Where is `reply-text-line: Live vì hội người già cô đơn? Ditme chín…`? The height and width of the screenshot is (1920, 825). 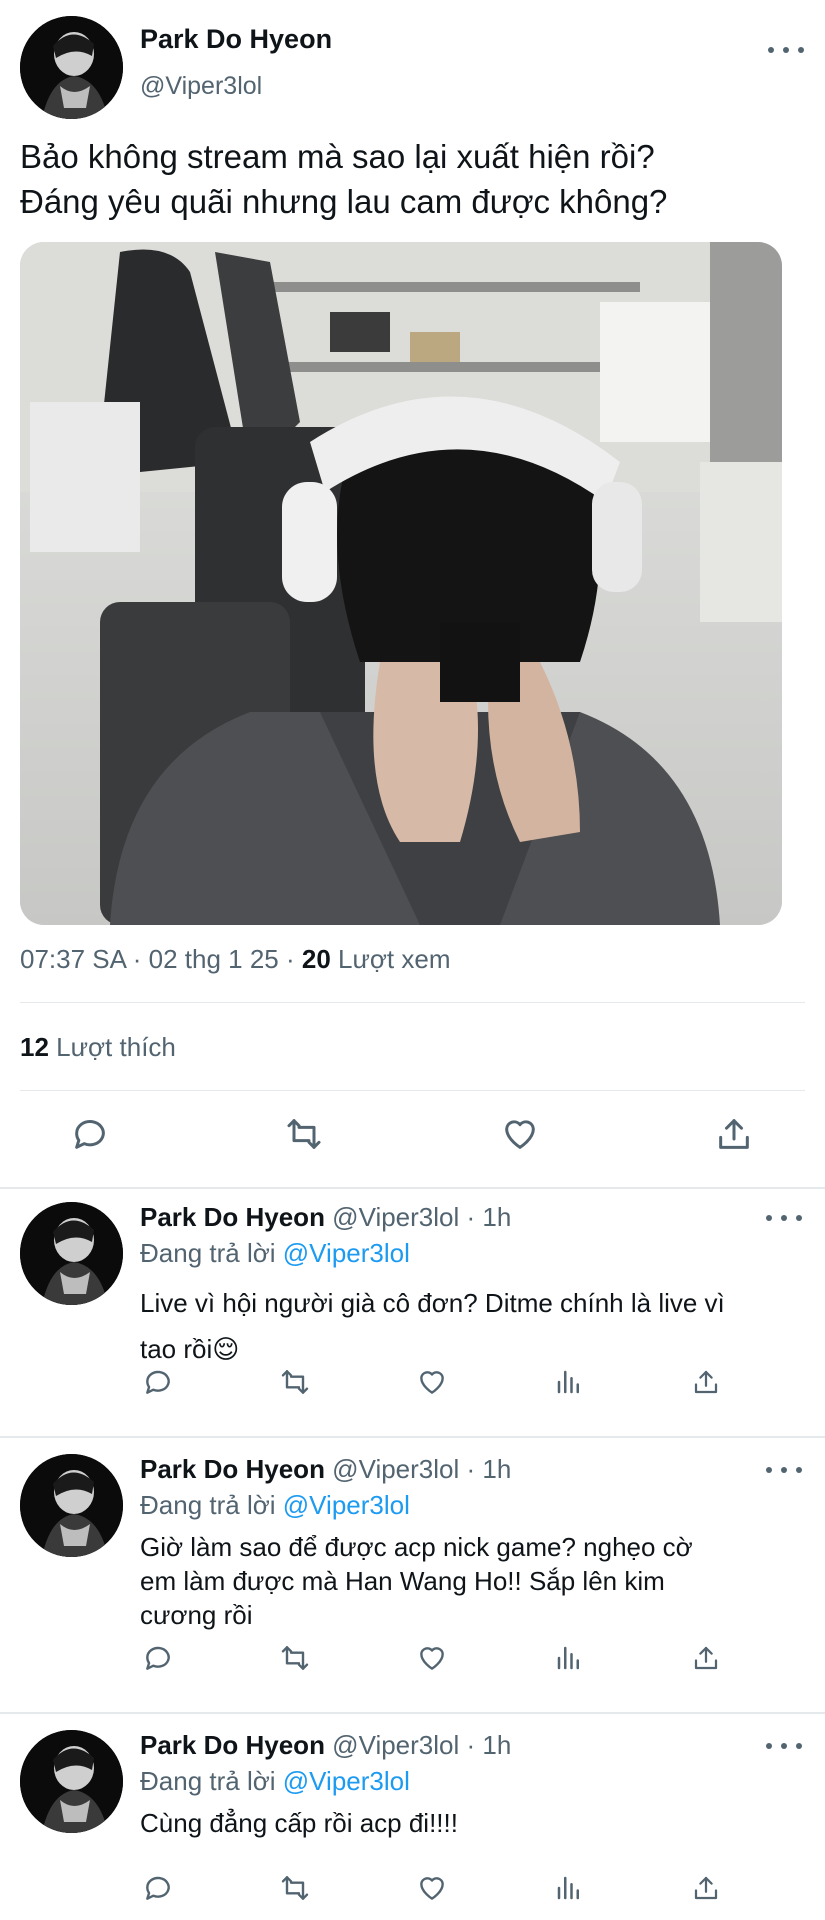 reply-text-line: Live vì hội người già cô đơn? Ditme chín… is located at coordinates (432, 1303).